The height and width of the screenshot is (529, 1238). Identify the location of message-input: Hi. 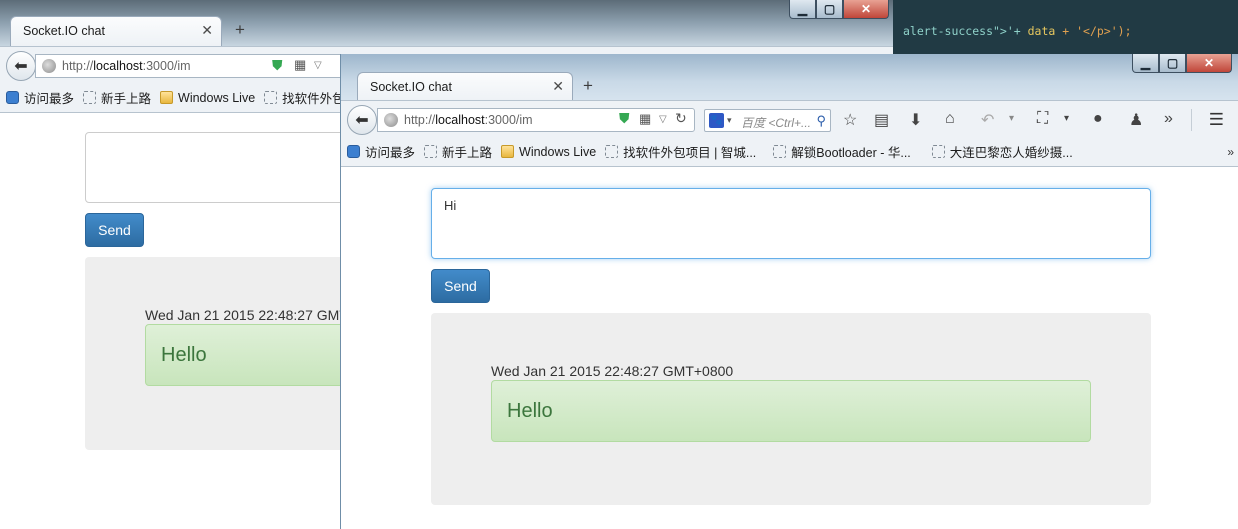
(791, 223).